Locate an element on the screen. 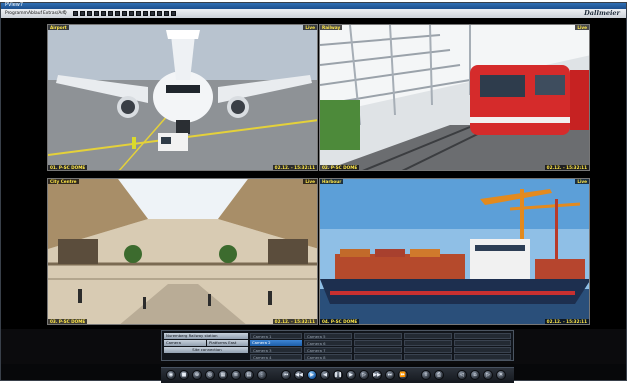  camera-name-label: Airport is located at coordinates (58, 27).